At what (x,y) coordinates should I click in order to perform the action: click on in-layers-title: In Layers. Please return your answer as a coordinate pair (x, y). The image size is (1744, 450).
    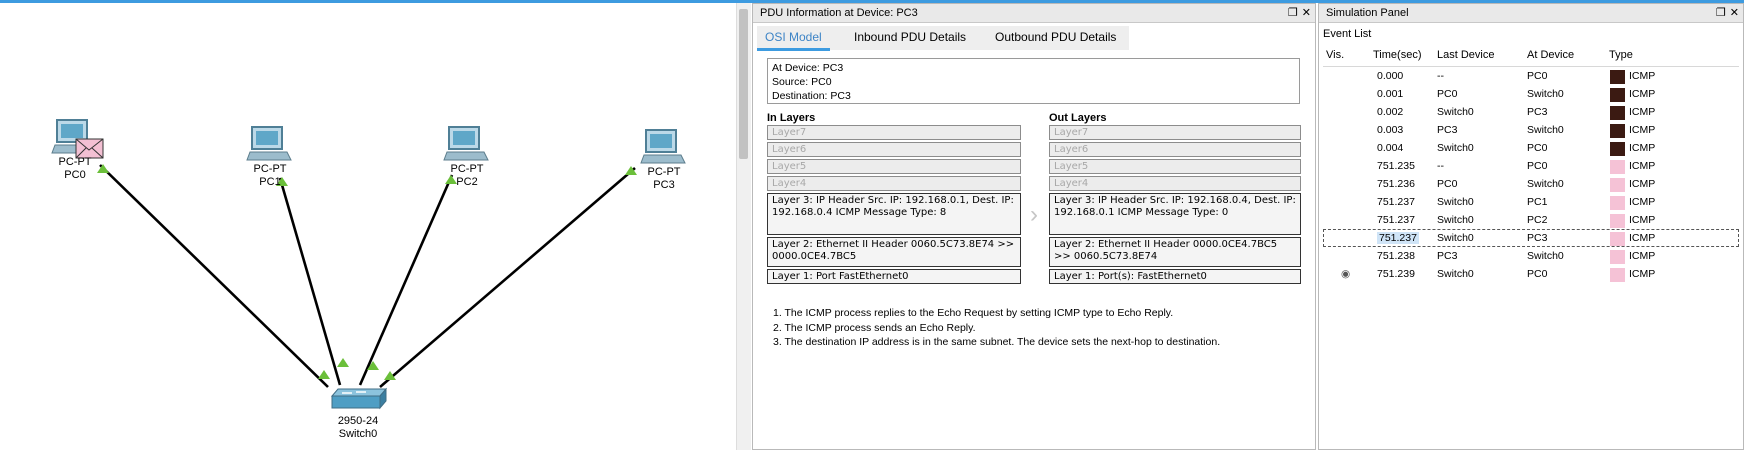
    Looking at the image, I should click on (791, 118).